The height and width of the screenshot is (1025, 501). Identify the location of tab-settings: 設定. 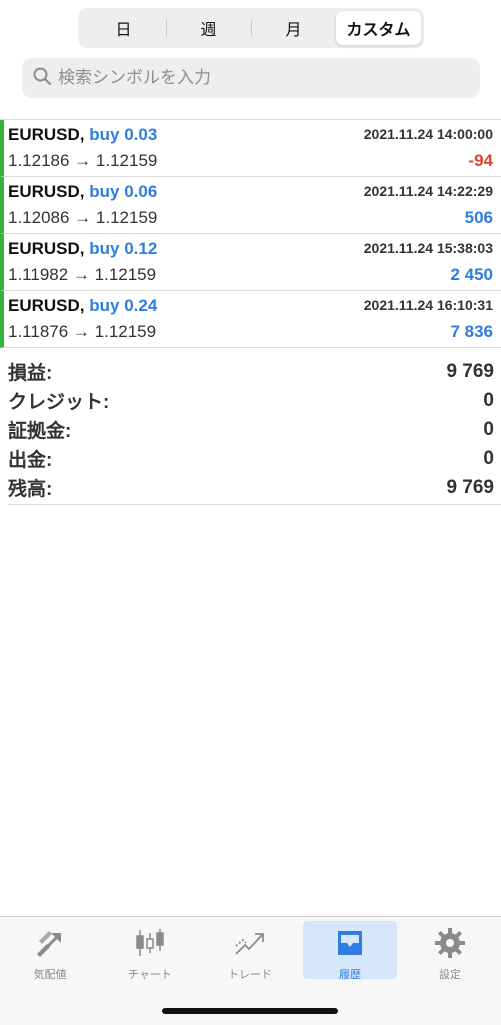
(450, 951).